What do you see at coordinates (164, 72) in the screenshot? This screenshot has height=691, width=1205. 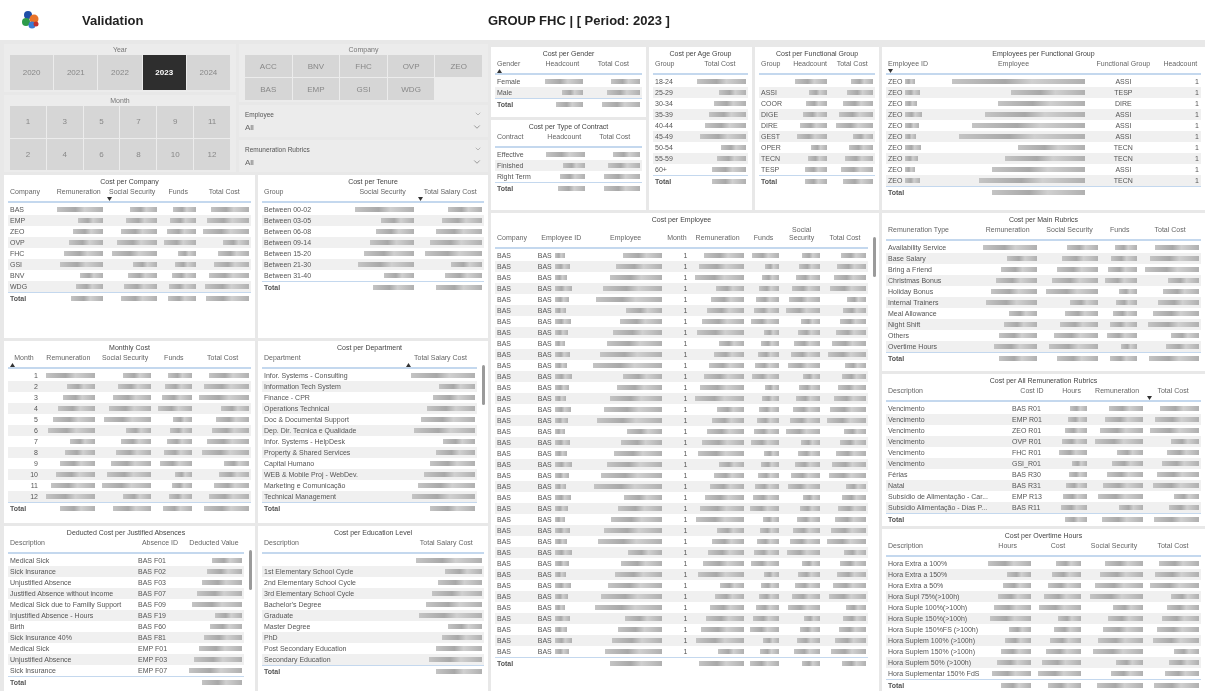 I see `slicer-option: 2023` at bounding box center [164, 72].